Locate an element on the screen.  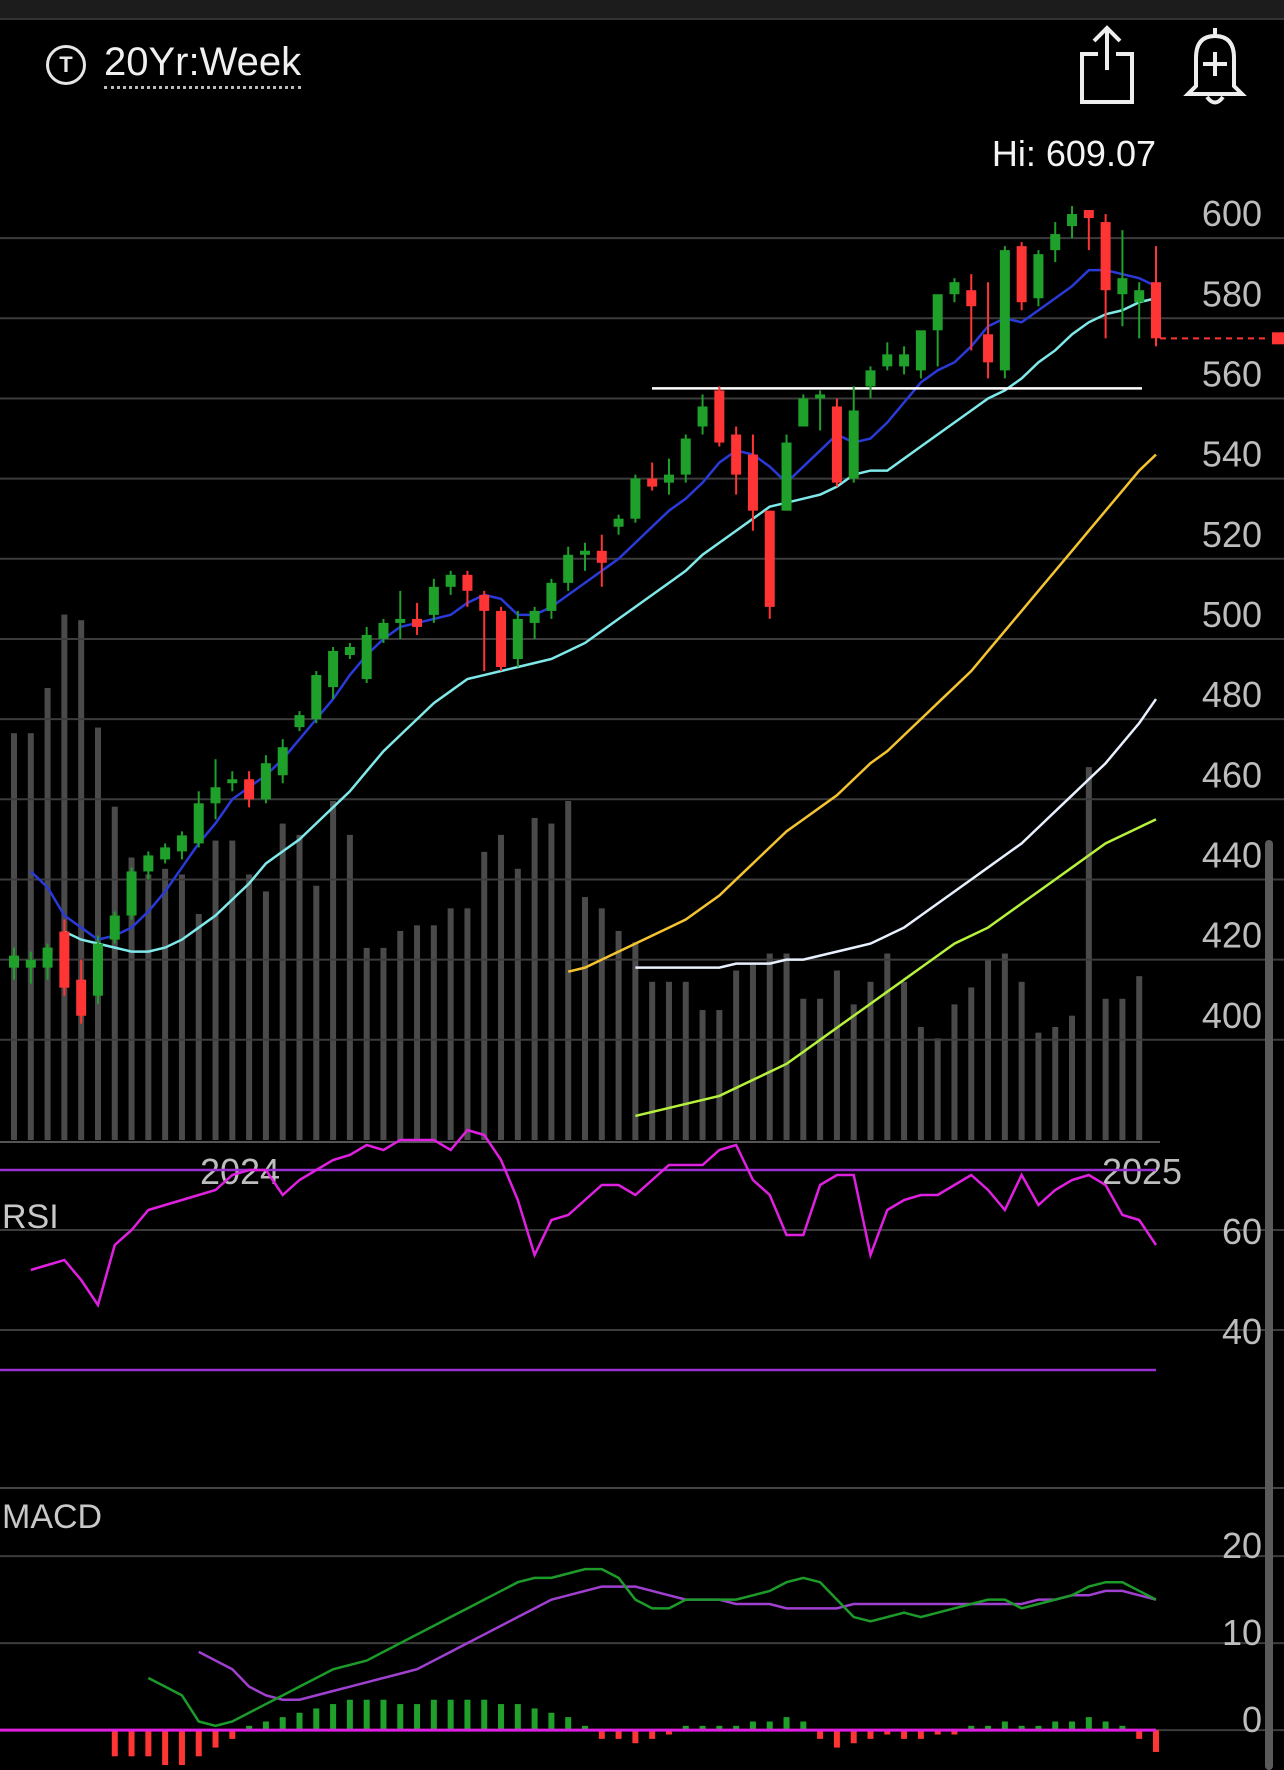
y-tick-label: 580 is located at coordinates (1232, 293).